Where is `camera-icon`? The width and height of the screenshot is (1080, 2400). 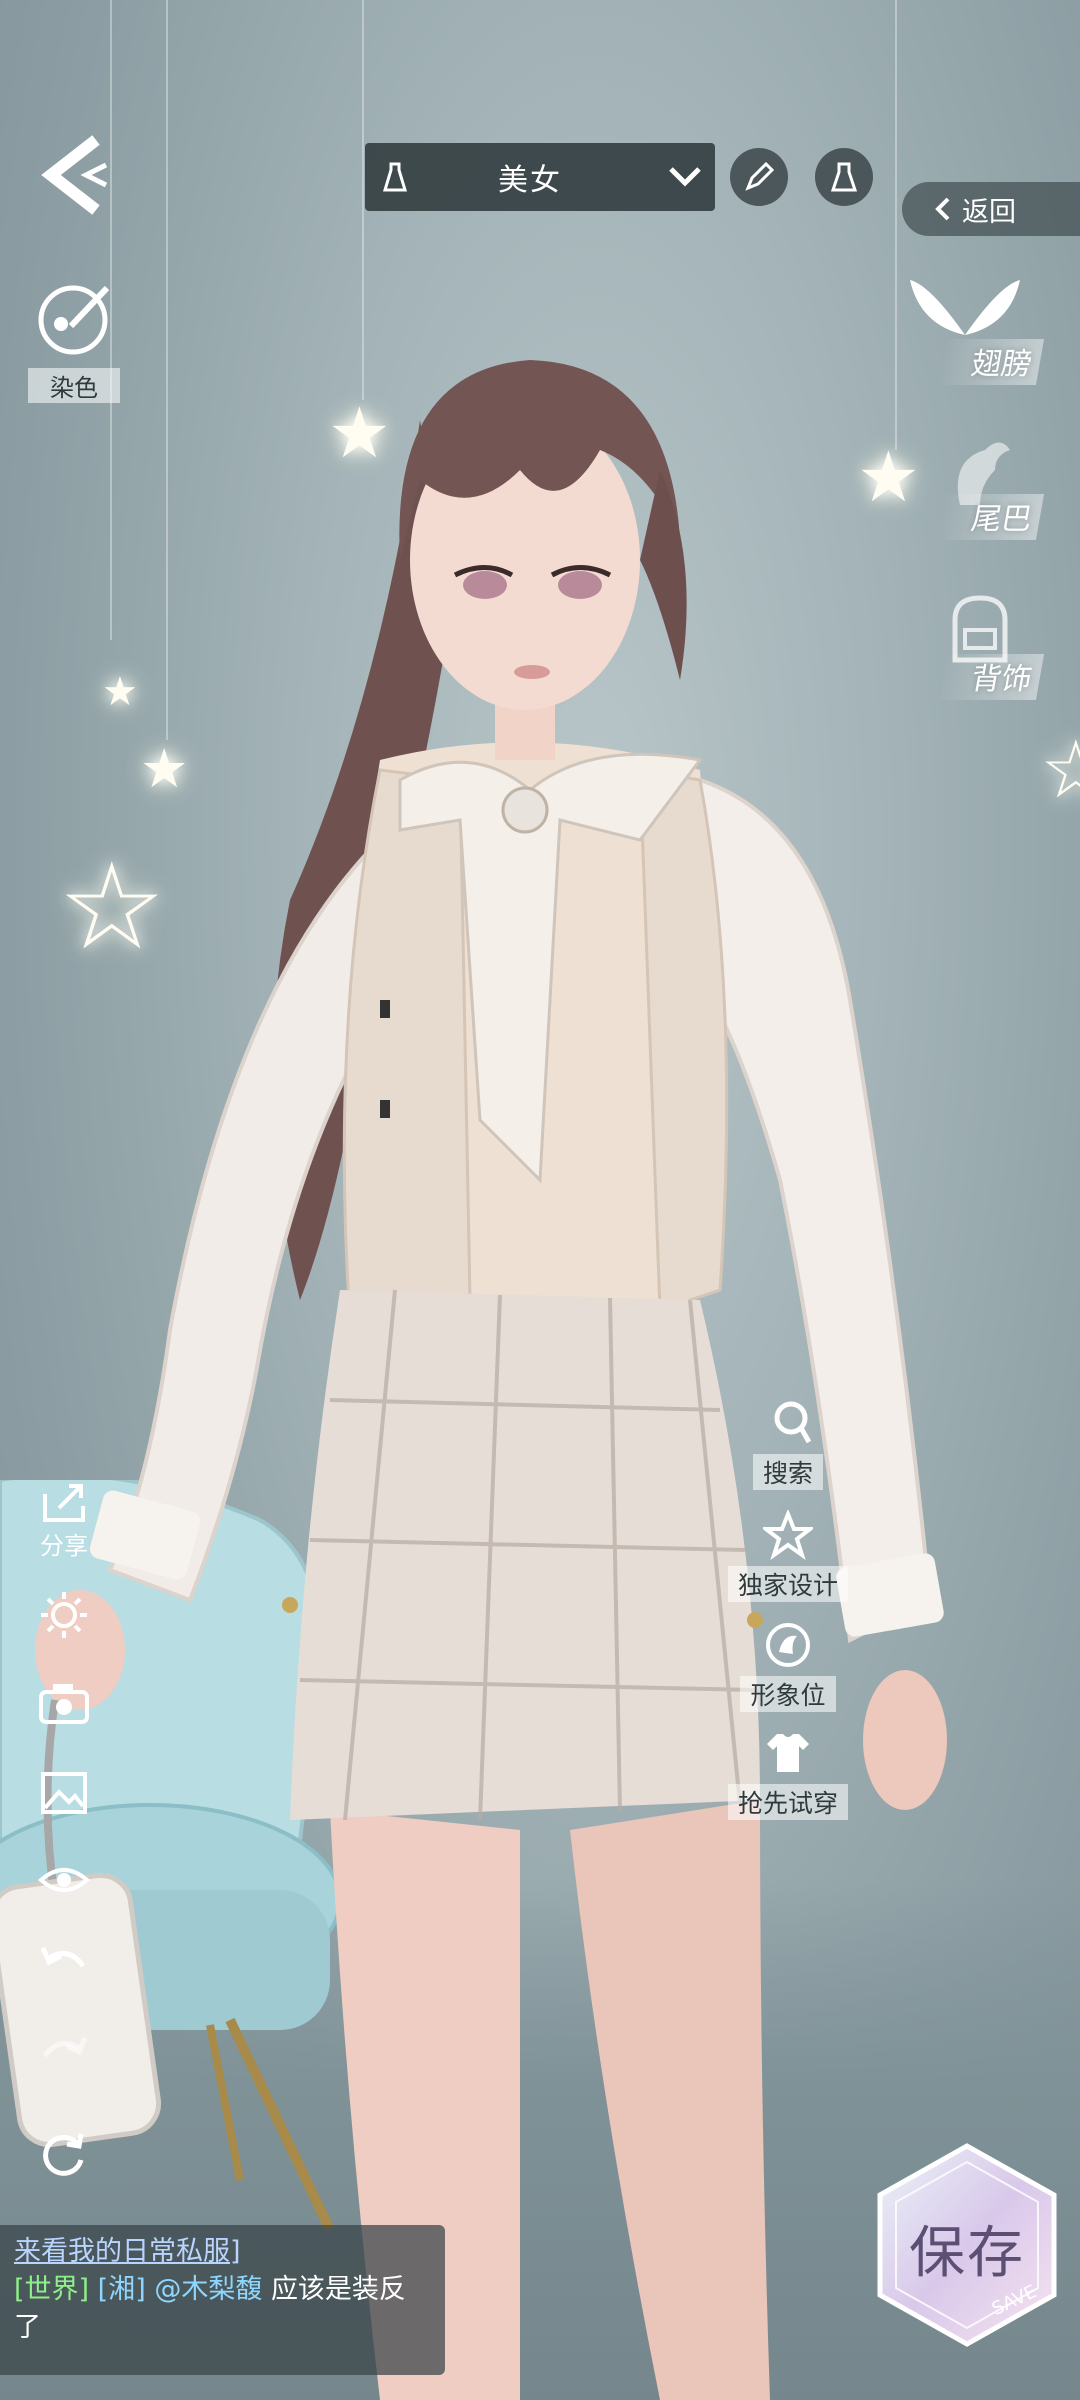 camera-icon is located at coordinates (64, 1704).